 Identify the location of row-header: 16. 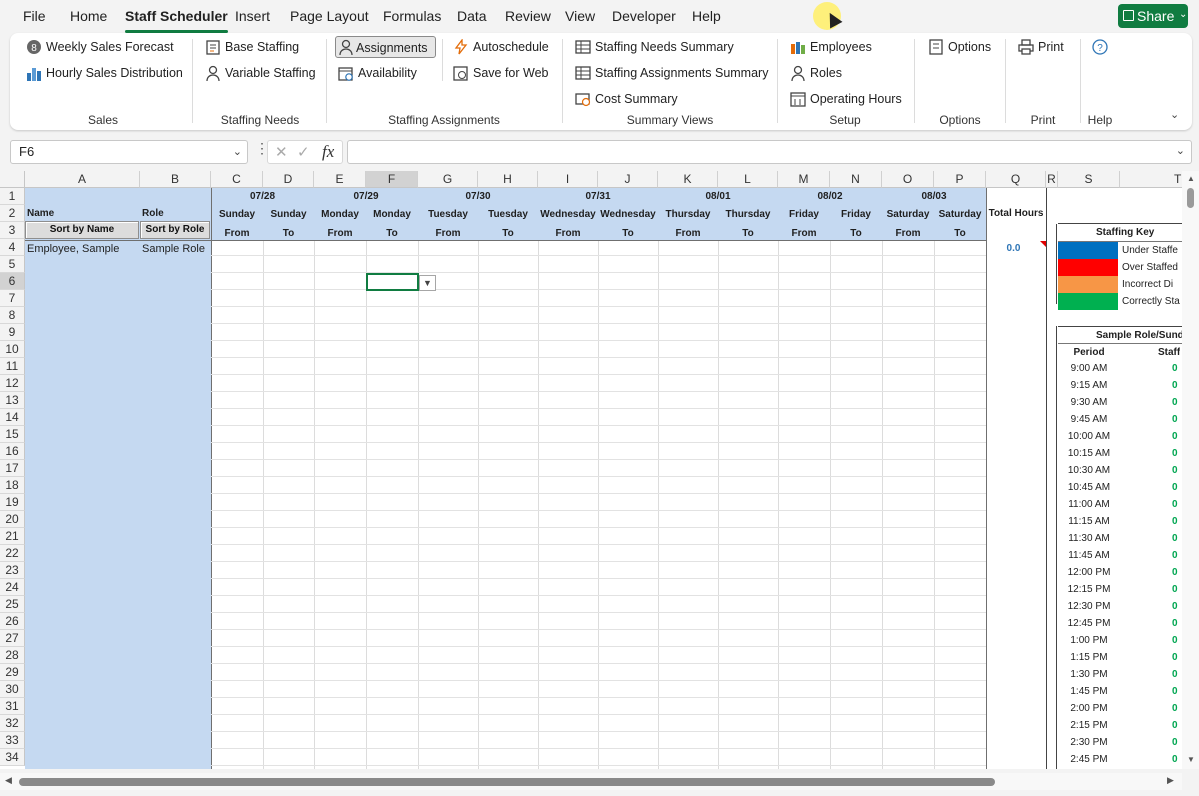
(12, 451).